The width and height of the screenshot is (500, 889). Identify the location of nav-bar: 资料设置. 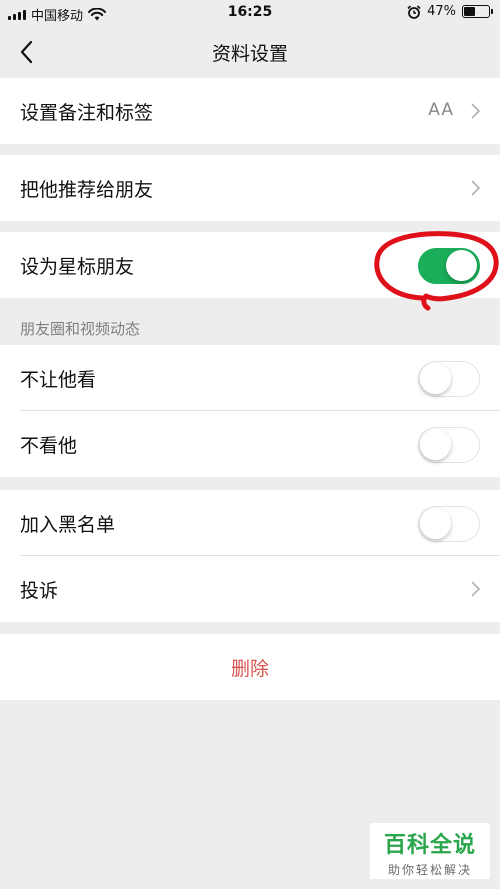
(250, 52).